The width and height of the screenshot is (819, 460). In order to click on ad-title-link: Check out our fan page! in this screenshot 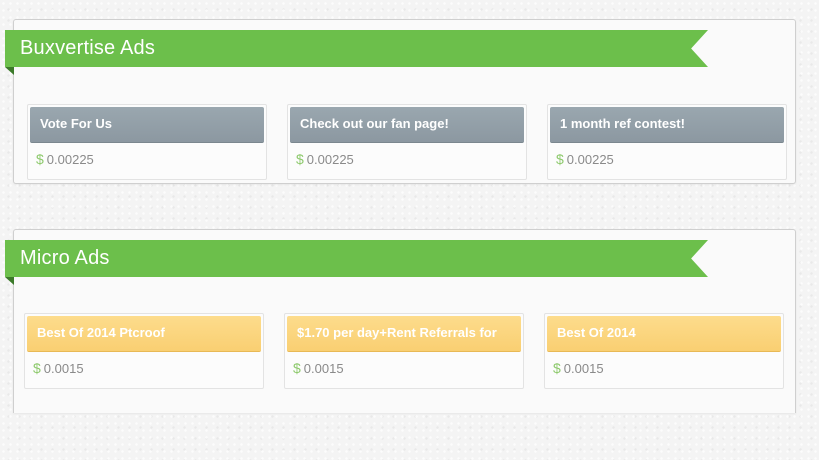, I will do `click(407, 125)`.